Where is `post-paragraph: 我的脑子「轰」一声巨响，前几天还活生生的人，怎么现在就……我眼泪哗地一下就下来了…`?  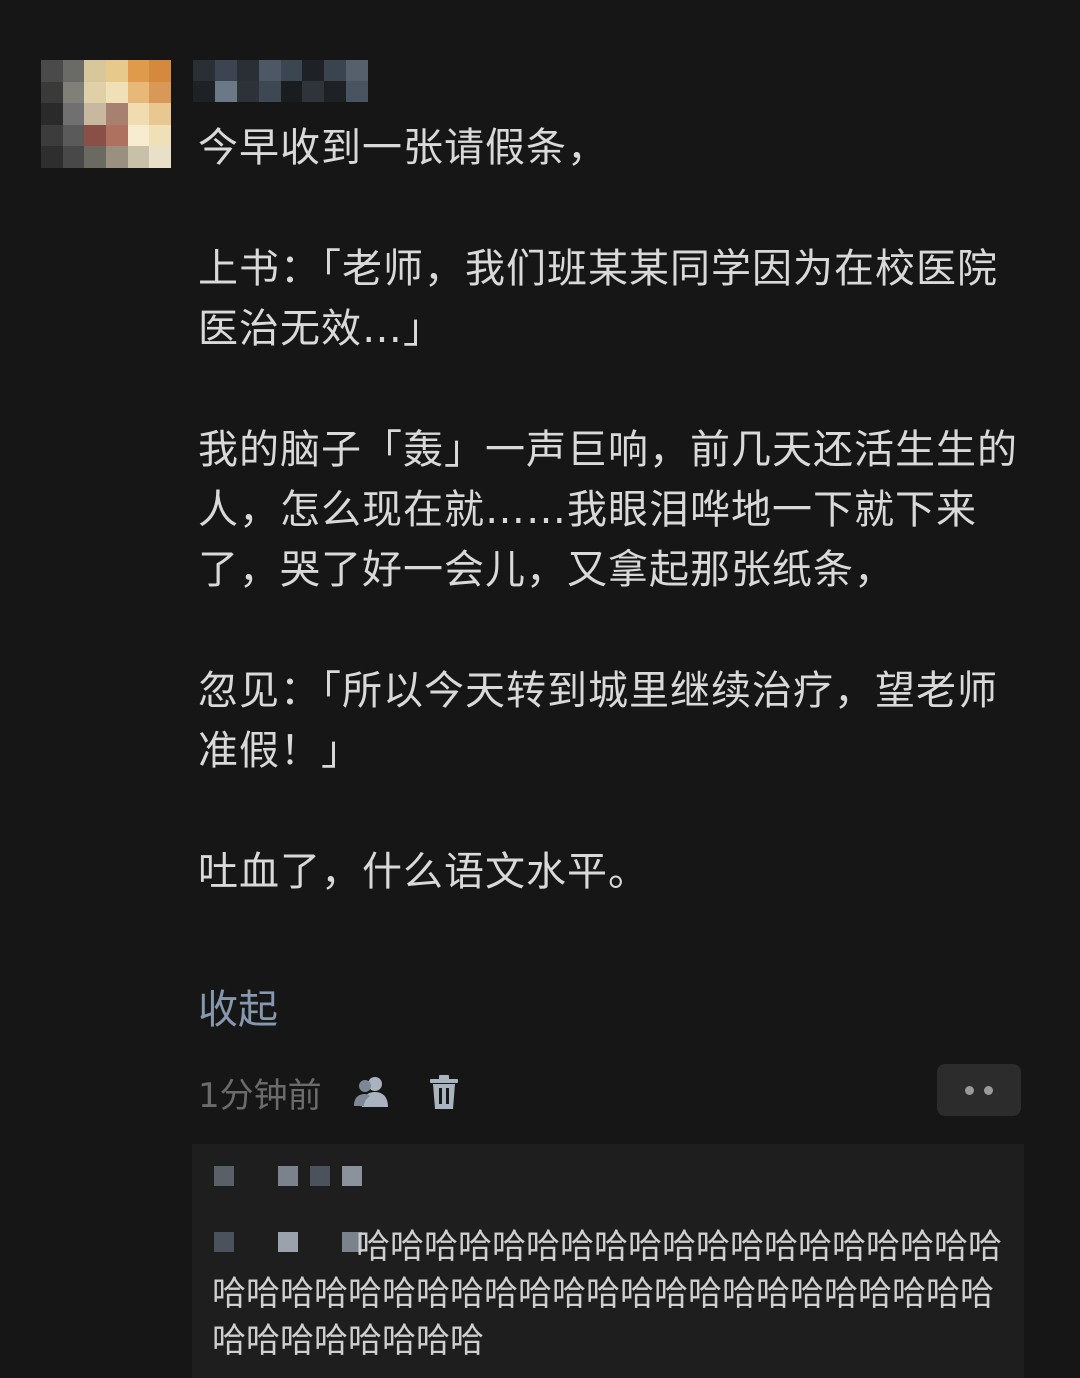 post-paragraph: 我的脑子「轰」一声巨响，前几天还活生生的人，怎么现在就……我眼泪哗地一下就下来了… is located at coordinates (608, 510).